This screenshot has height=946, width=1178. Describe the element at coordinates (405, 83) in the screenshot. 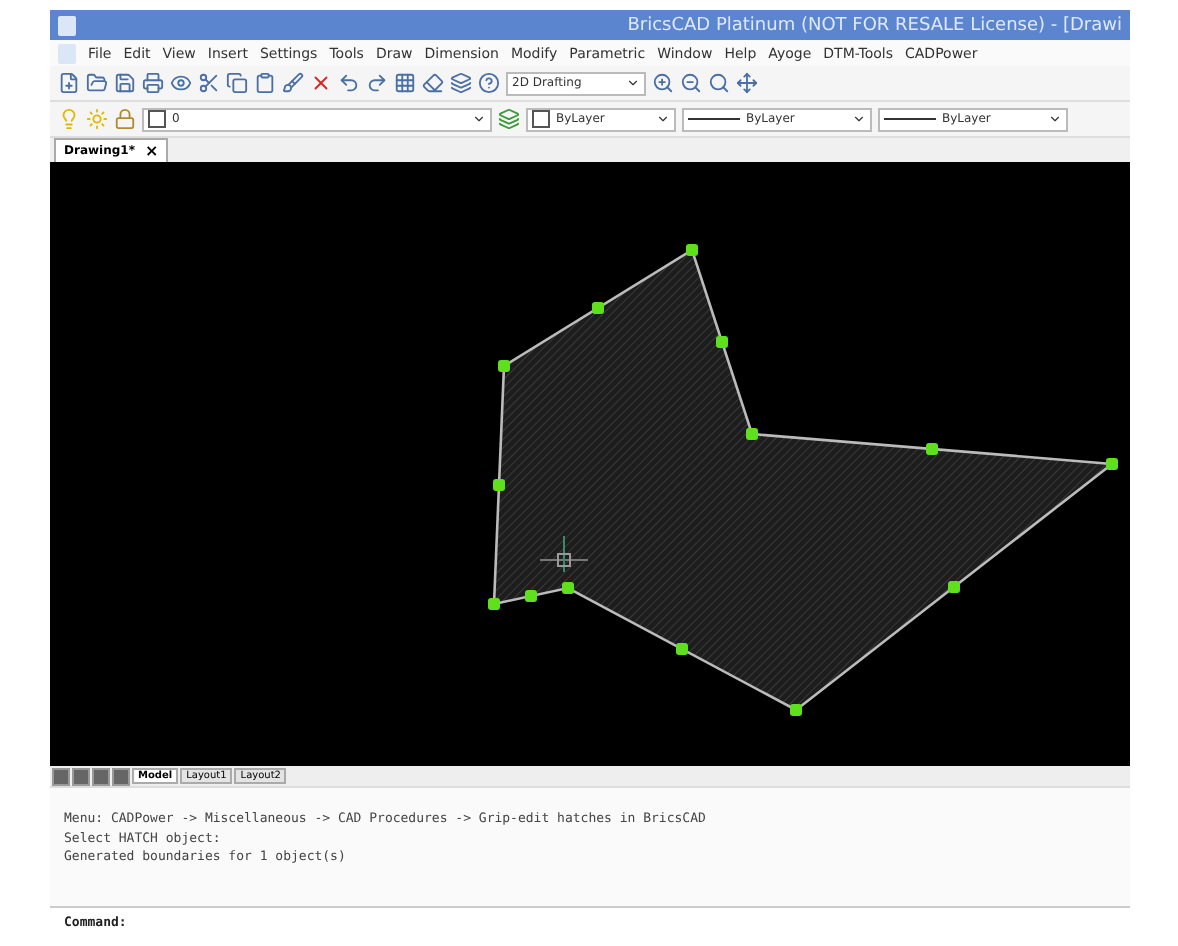

I see `grid-icon` at that location.